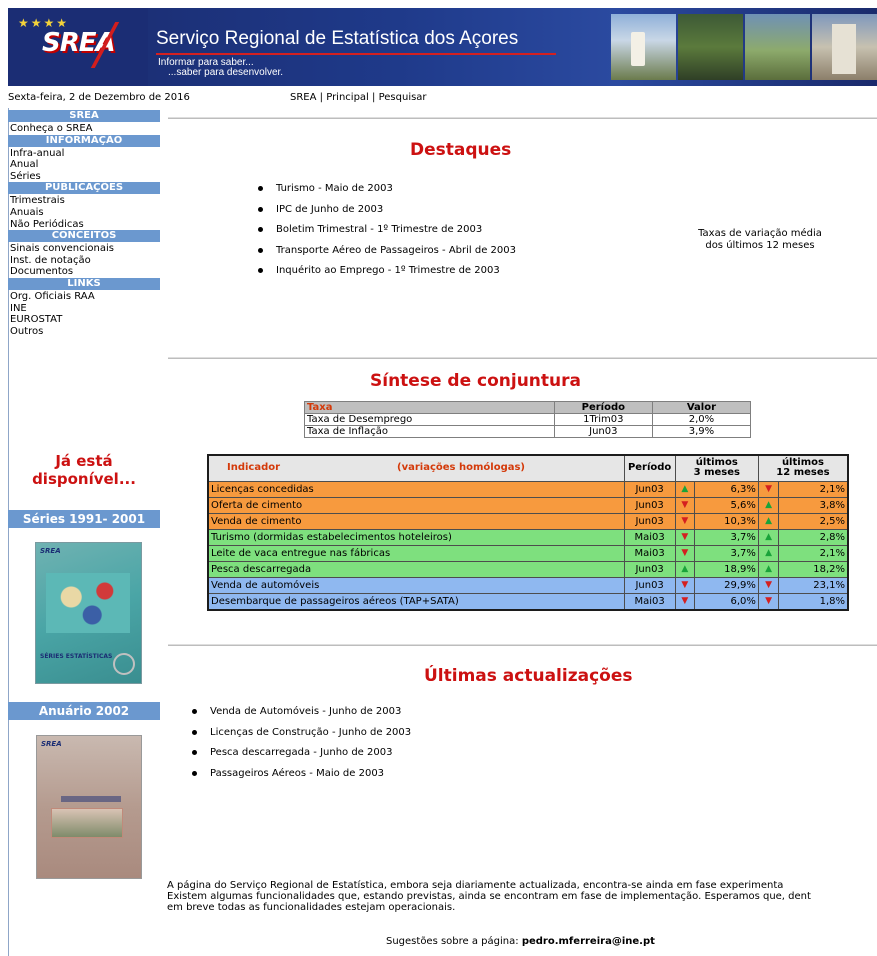  Describe the element at coordinates (387, 192) in the screenshot. I see `destaque-item: Turismo - Maio de 2003` at that location.